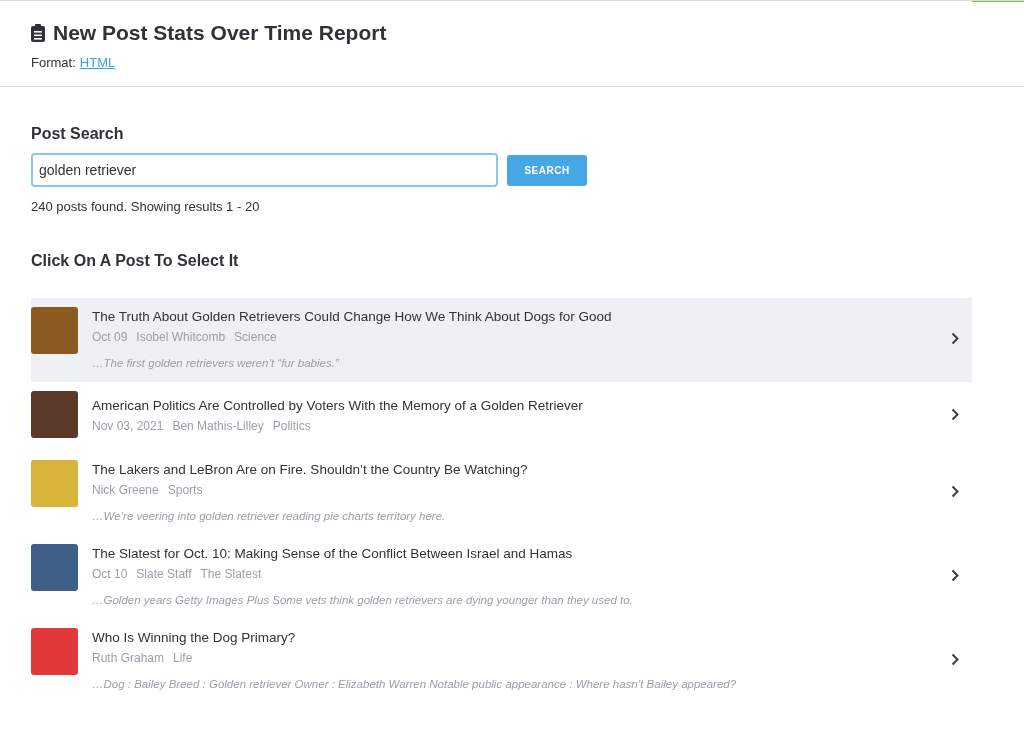 The width and height of the screenshot is (1024, 730). Describe the element at coordinates (310, 470) in the screenshot. I see `post-title: The Lakers and LeBron Are on Fire. Shouldn’t the Country Be Watching?` at that location.